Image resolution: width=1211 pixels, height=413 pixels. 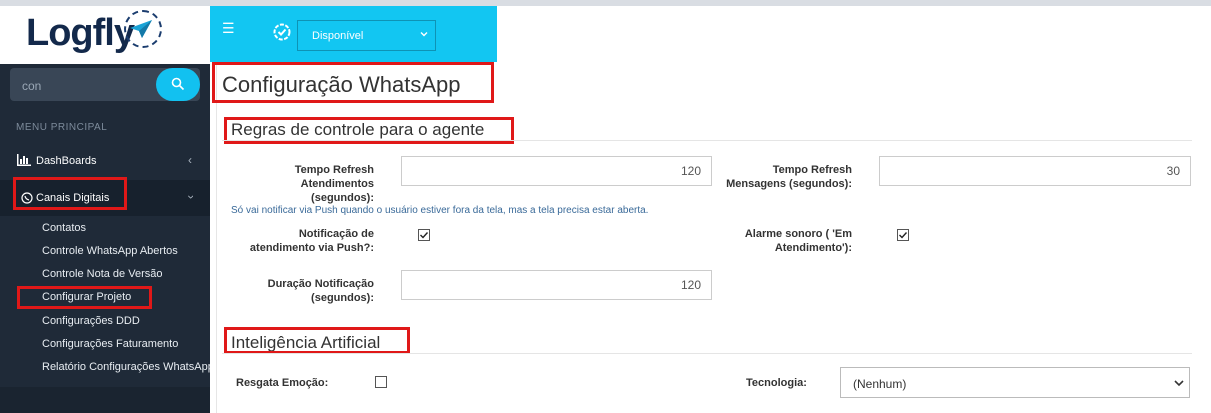 I want to click on submenu-item-configuracoes-ddd: Configurações DDD, so click(x=91, y=321).